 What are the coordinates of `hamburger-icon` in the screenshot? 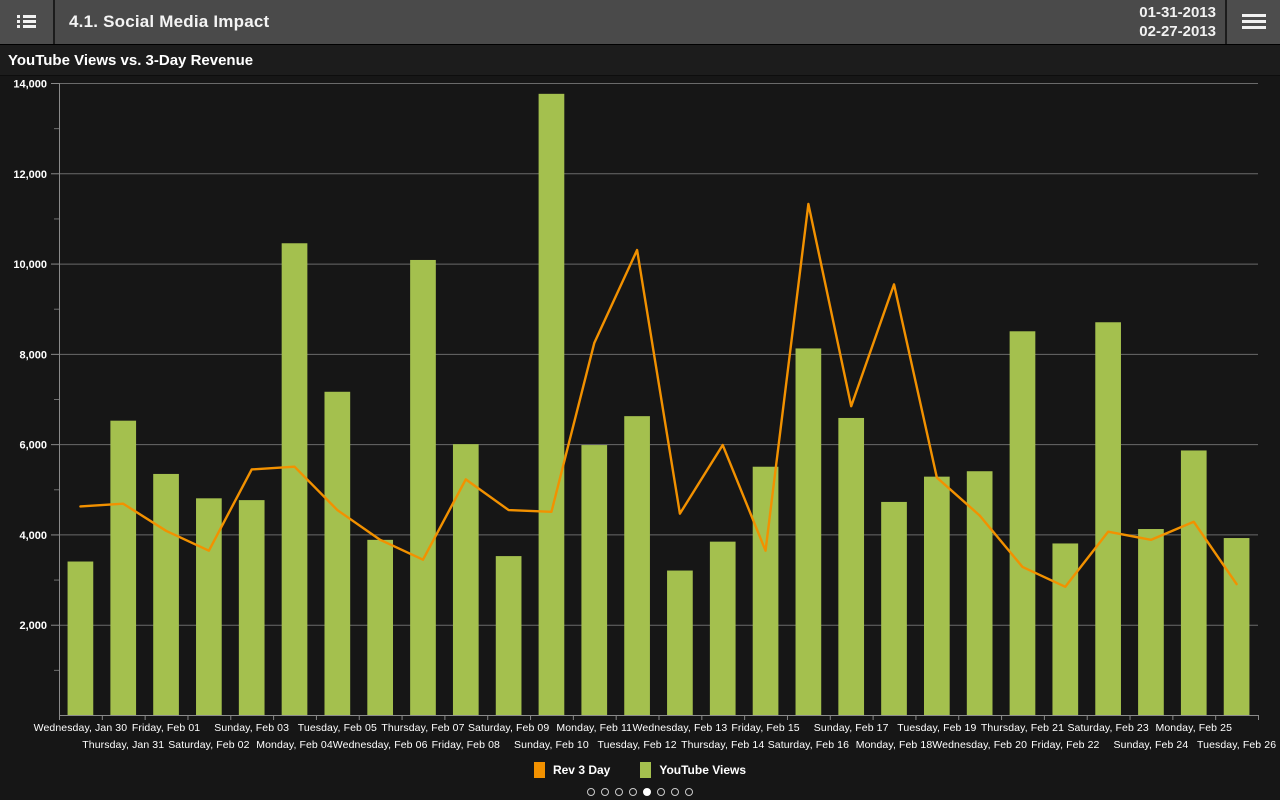 It's located at (1253, 22).